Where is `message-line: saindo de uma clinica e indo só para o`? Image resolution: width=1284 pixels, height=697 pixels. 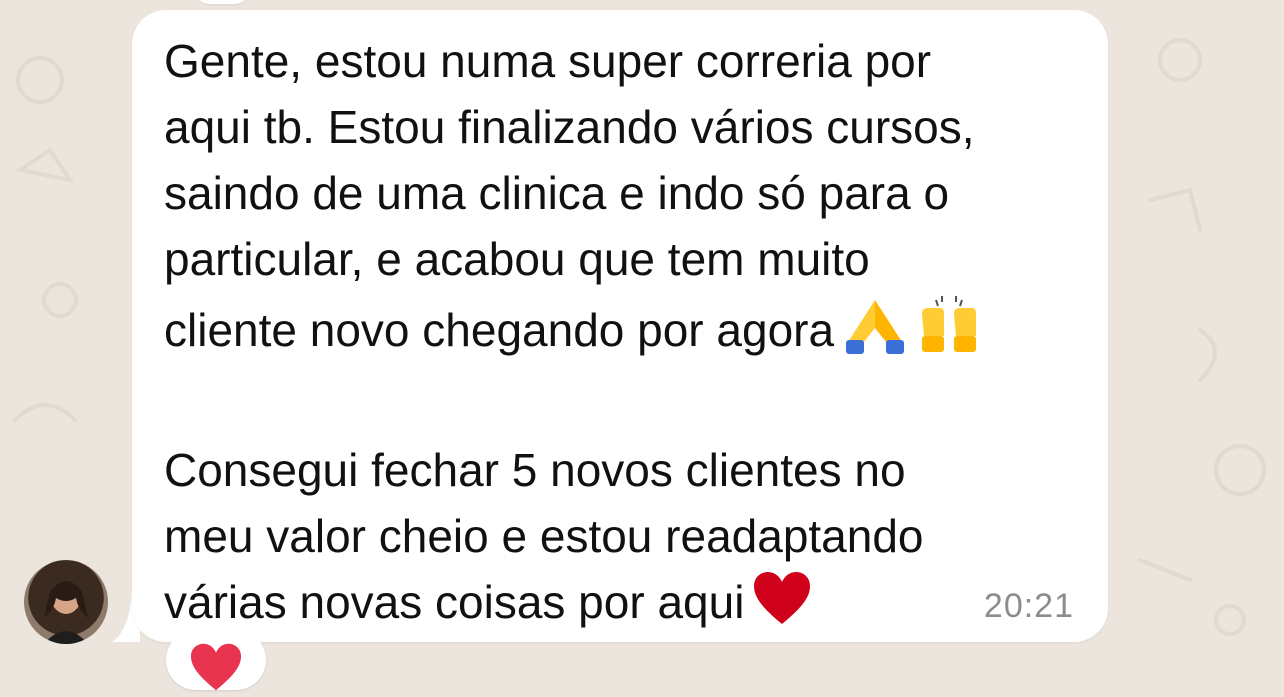
message-line: saindo de uma clinica e indo só para o is located at coordinates (557, 193).